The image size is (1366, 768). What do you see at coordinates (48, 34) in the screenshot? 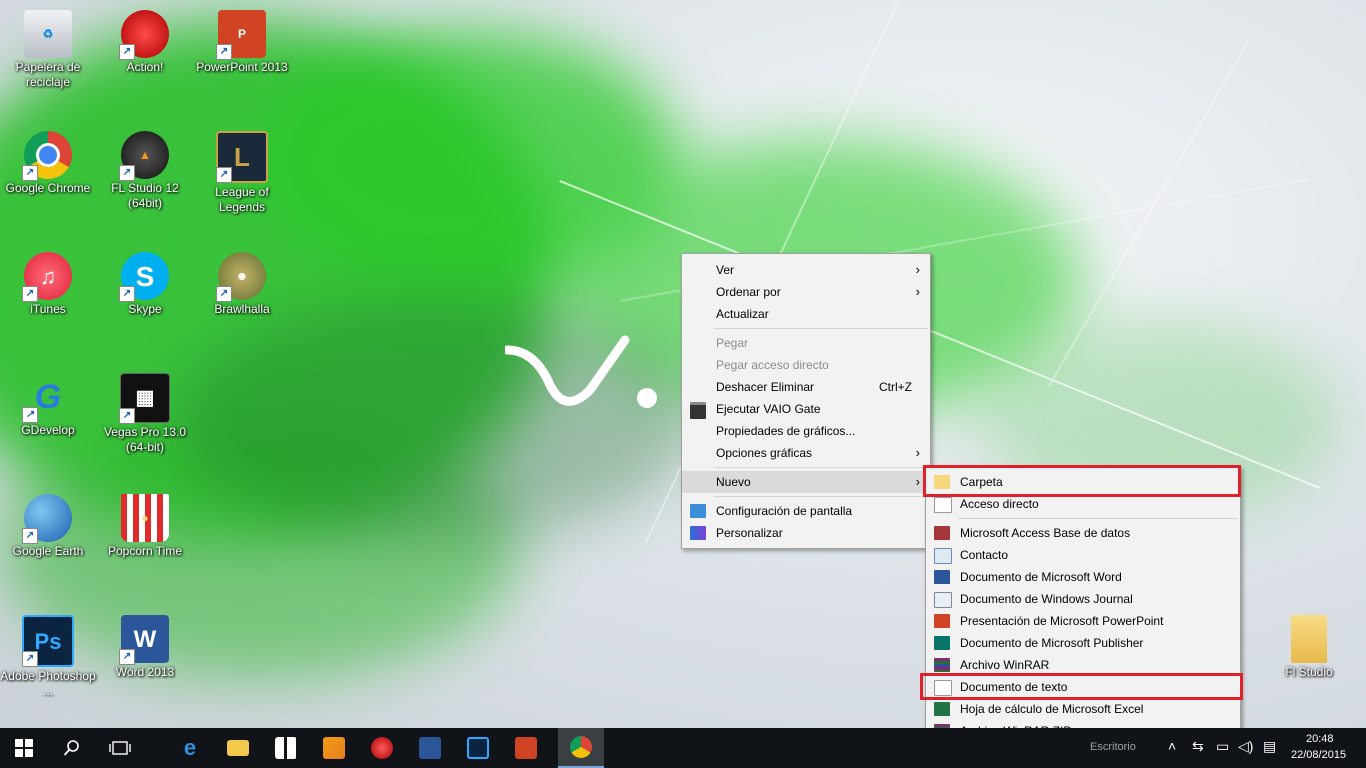
I see `recycle-bin-icon: ♻` at bounding box center [48, 34].